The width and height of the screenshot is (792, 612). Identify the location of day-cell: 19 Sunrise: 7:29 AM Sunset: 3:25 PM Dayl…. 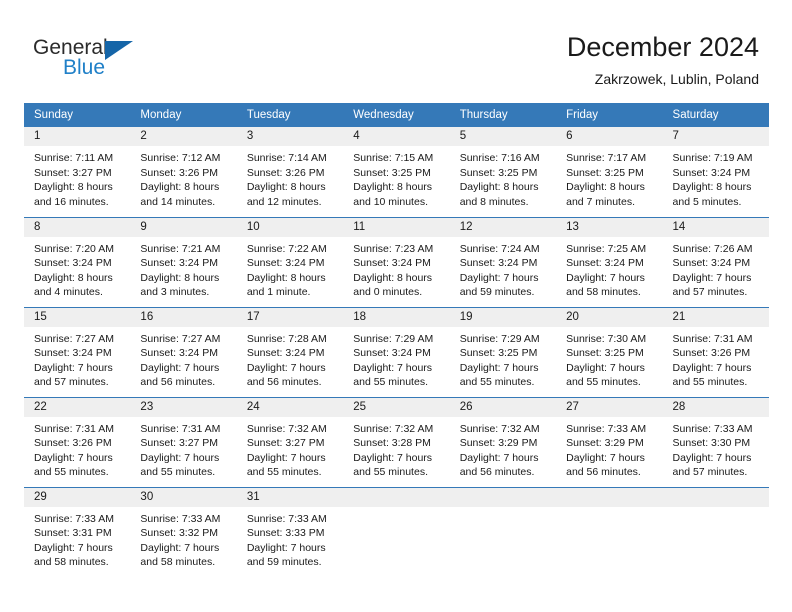
(503, 351).